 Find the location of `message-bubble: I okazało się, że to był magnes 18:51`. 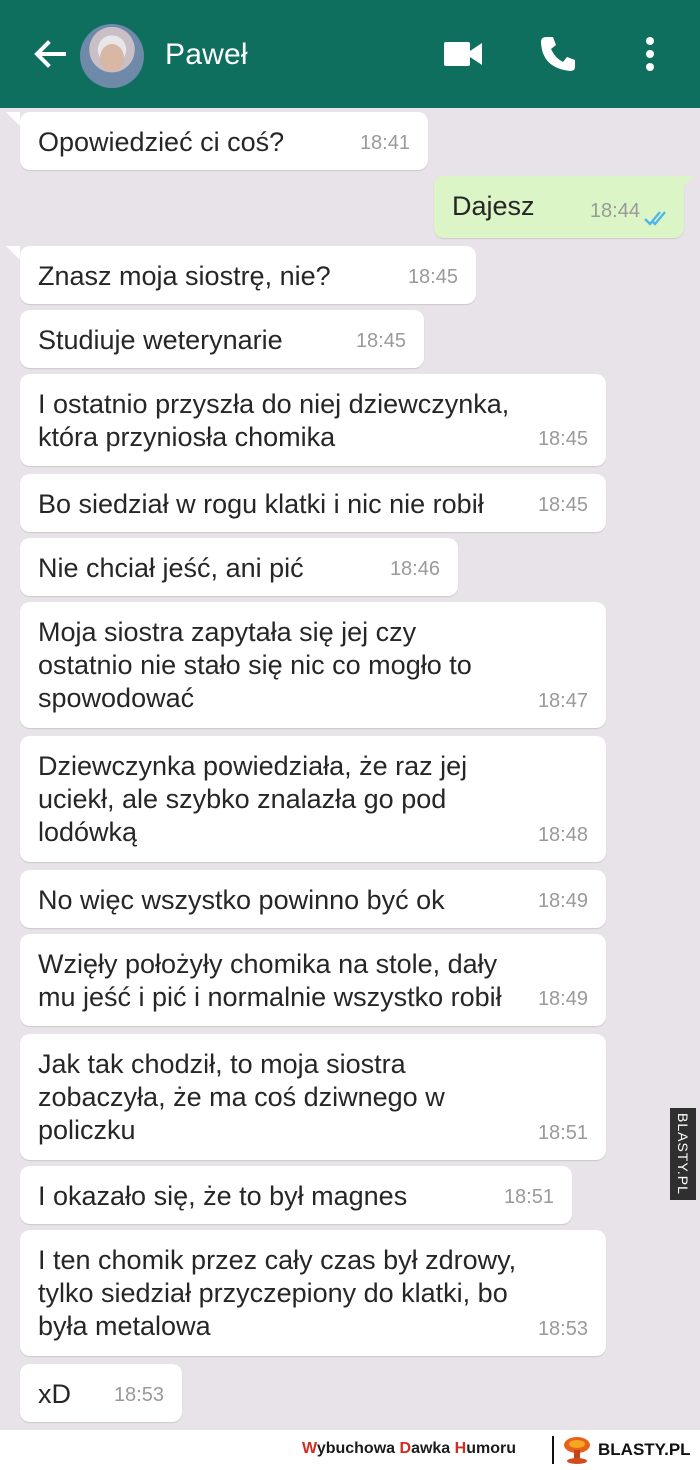

message-bubble: I okazało się, że to był magnes 18:51 is located at coordinates (296, 1195).